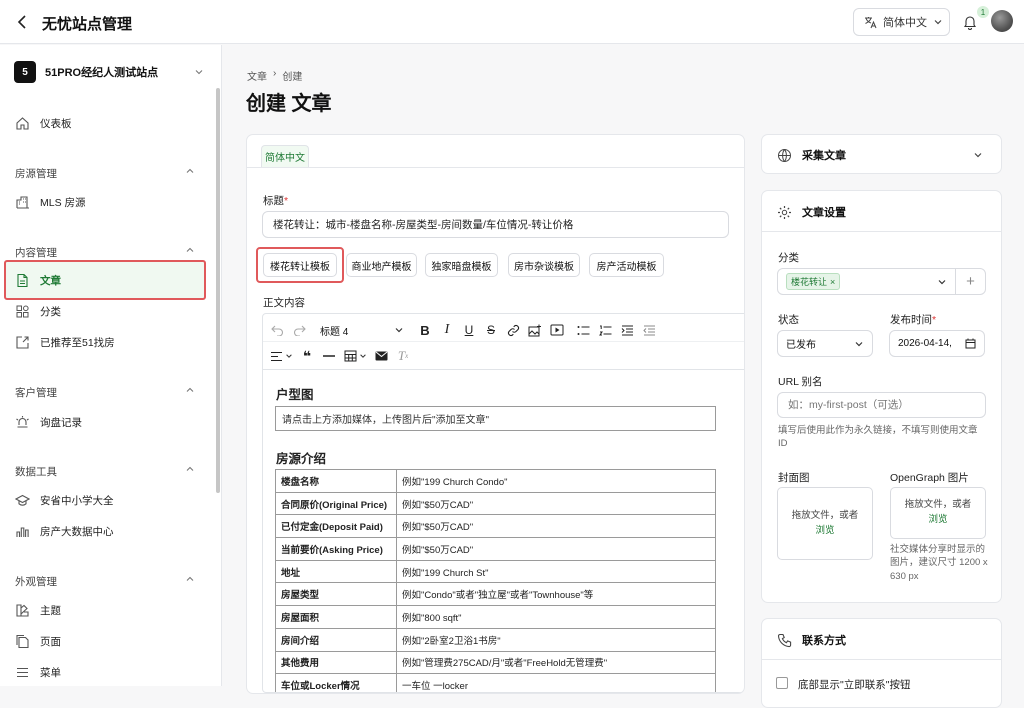 Image resolution: width=1024 pixels, height=708 pixels. I want to click on collect-article-card: 采集文章, so click(881, 154).